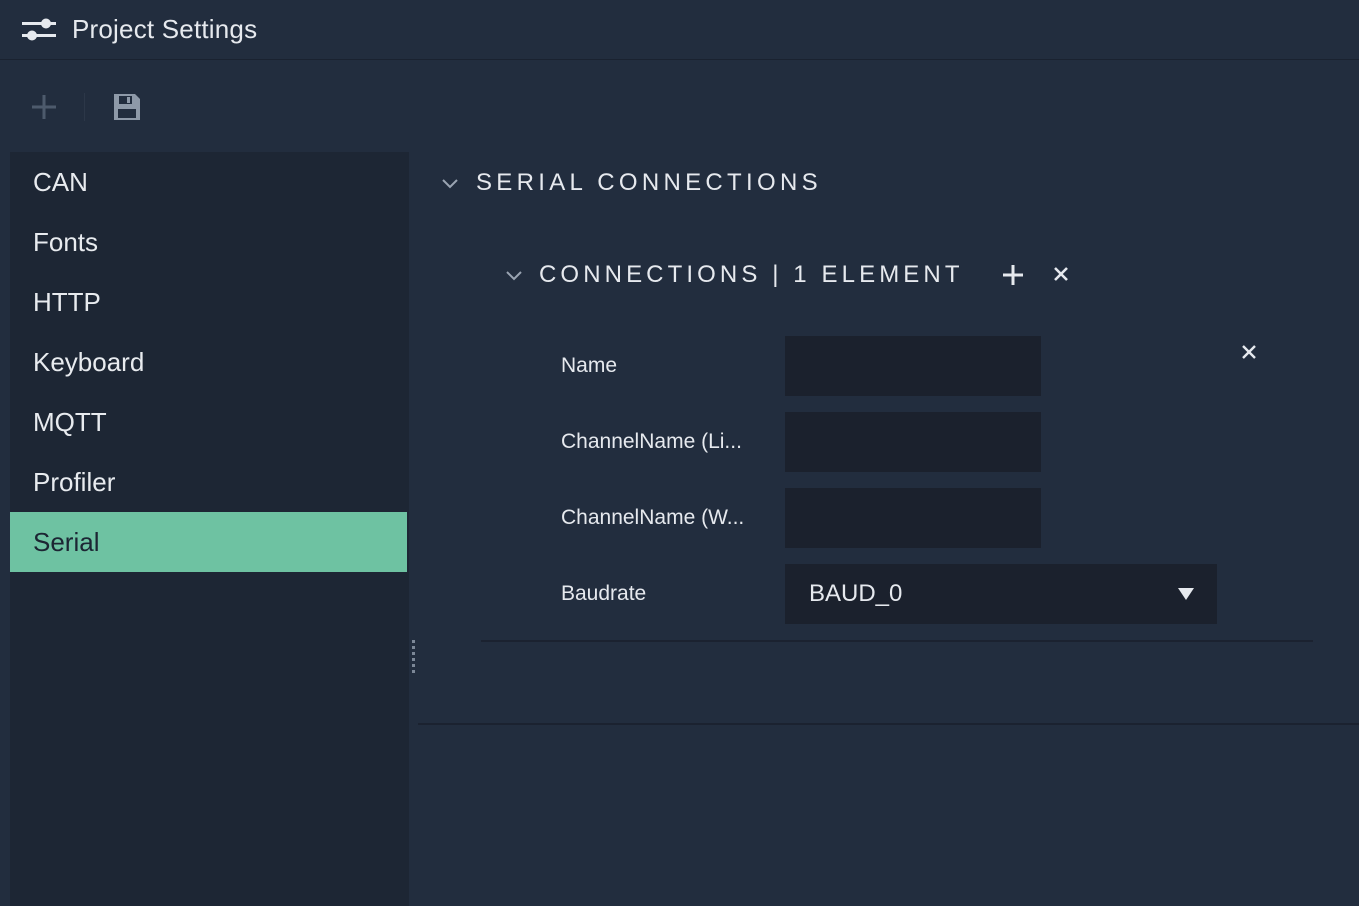 Image resolution: width=1359 pixels, height=906 pixels. What do you see at coordinates (751, 274) in the screenshot?
I see `connections-title: CONNECTIONS | 1 ELEMENT` at bounding box center [751, 274].